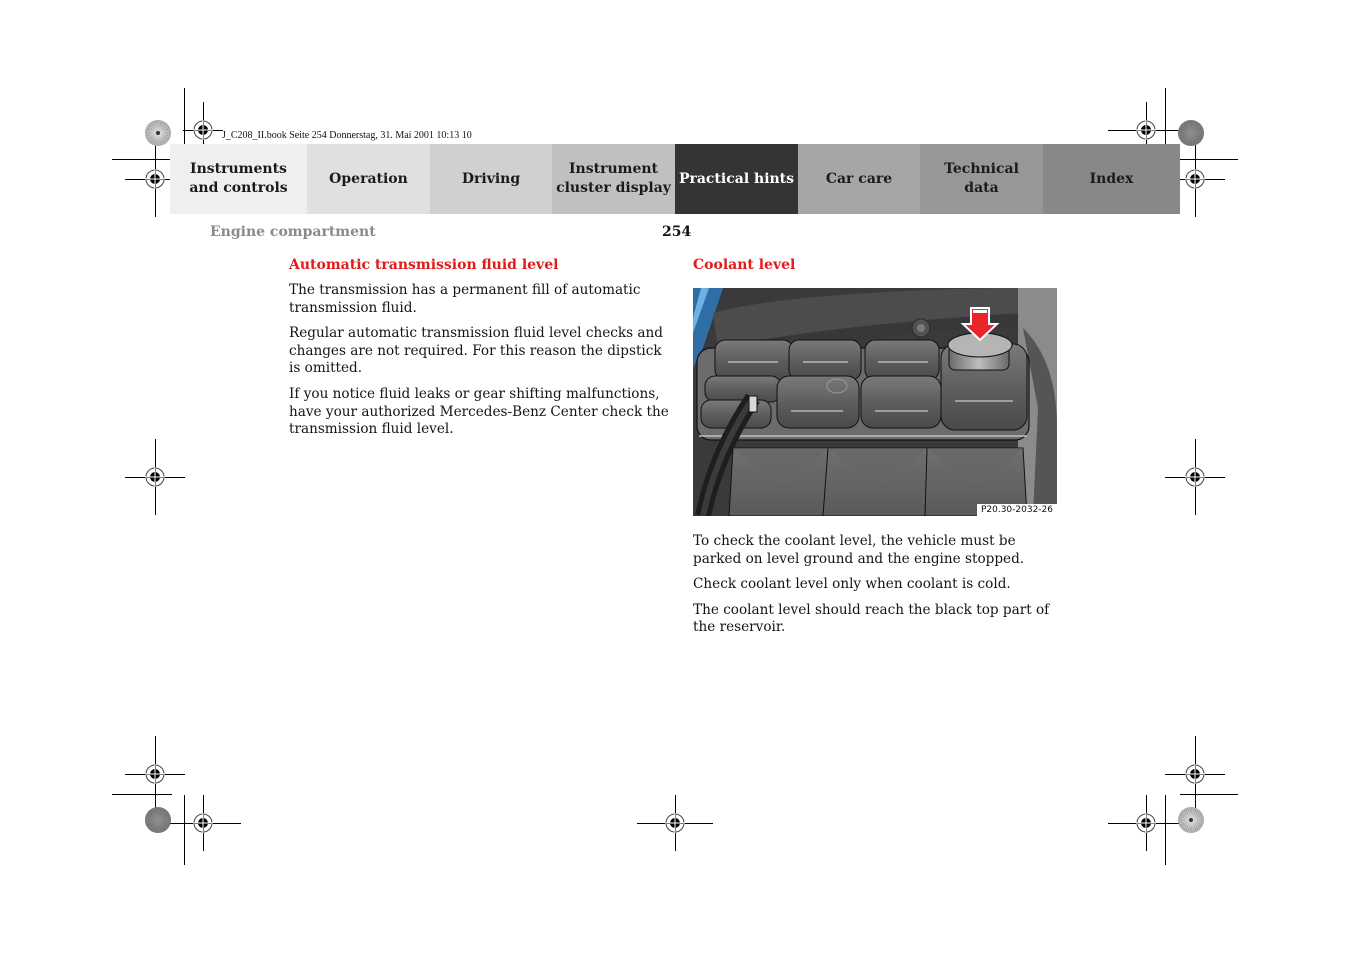  What do you see at coordinates (677, 232) in the screenshot?
I see `page-number: 254` at bounding box center [677, 232].